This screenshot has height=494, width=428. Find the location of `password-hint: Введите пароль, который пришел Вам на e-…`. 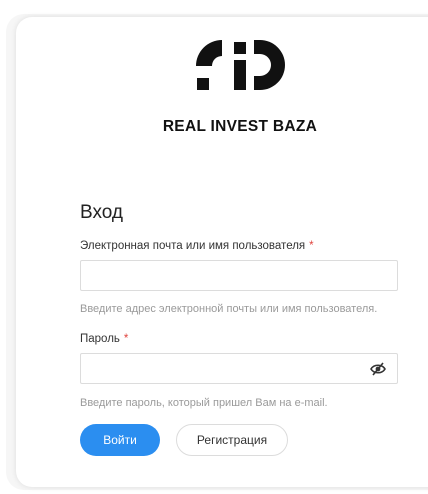

password-hint: Введите пароль, который пришел Вам на e-… is located at coordinates (204, 403).